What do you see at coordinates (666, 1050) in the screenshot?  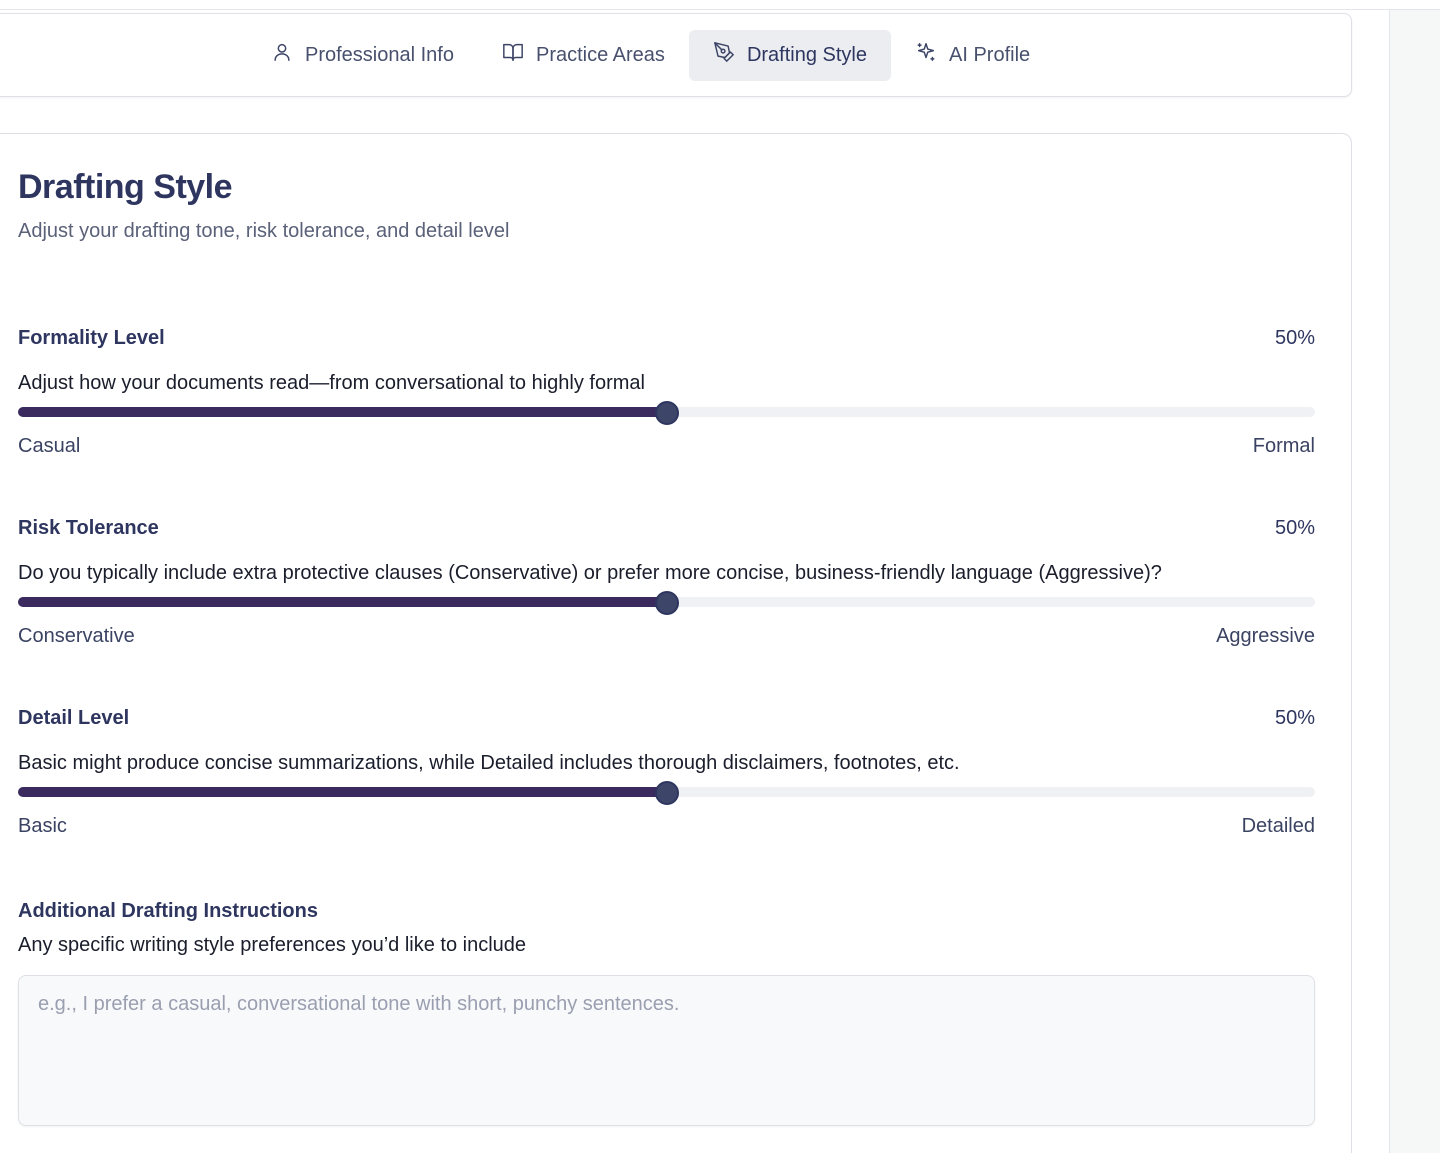 I see `drafting-instructions-textarea` at bounding box center [666, 1050].